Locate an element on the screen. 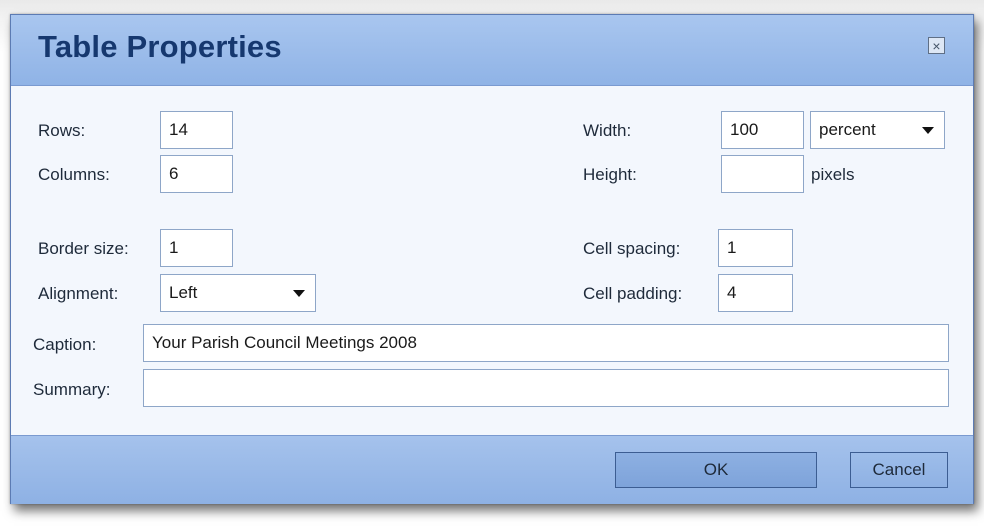 The height and width of the screenshot is (529, 984). dialog-footer: OK Cancel is located at coordinates (492, 469).